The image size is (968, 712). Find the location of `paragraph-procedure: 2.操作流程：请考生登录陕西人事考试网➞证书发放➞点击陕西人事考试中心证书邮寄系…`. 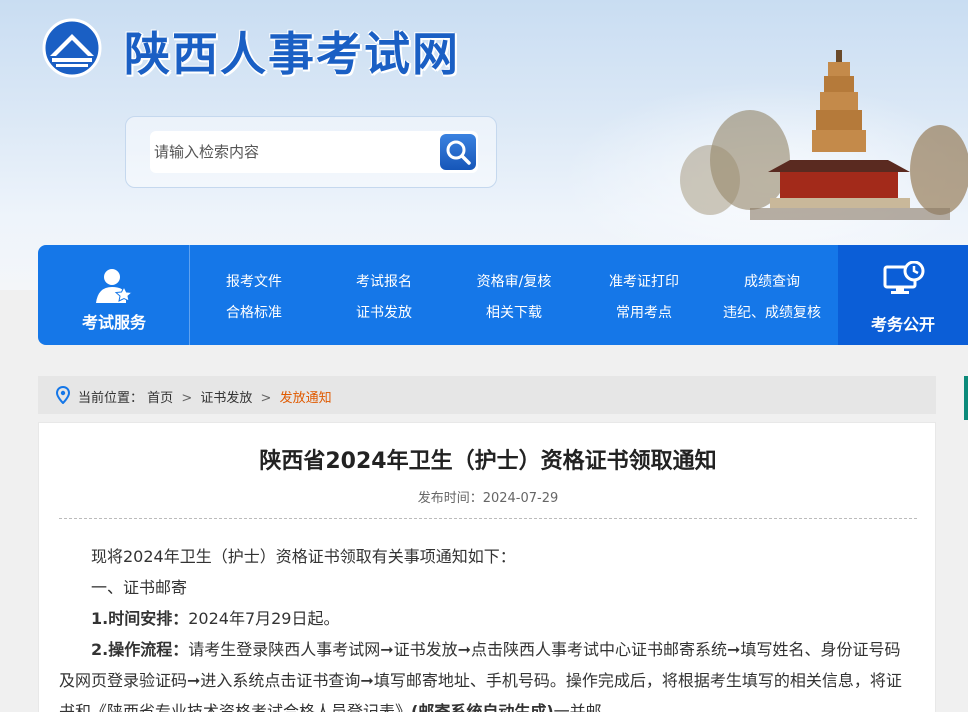

paragraph-procedure: 2.操作流程：请考生登录陕西人事考试网➞证书发放➞点击陕西人事考试中心证书邮寄系… is located at coordinates (484, 673).